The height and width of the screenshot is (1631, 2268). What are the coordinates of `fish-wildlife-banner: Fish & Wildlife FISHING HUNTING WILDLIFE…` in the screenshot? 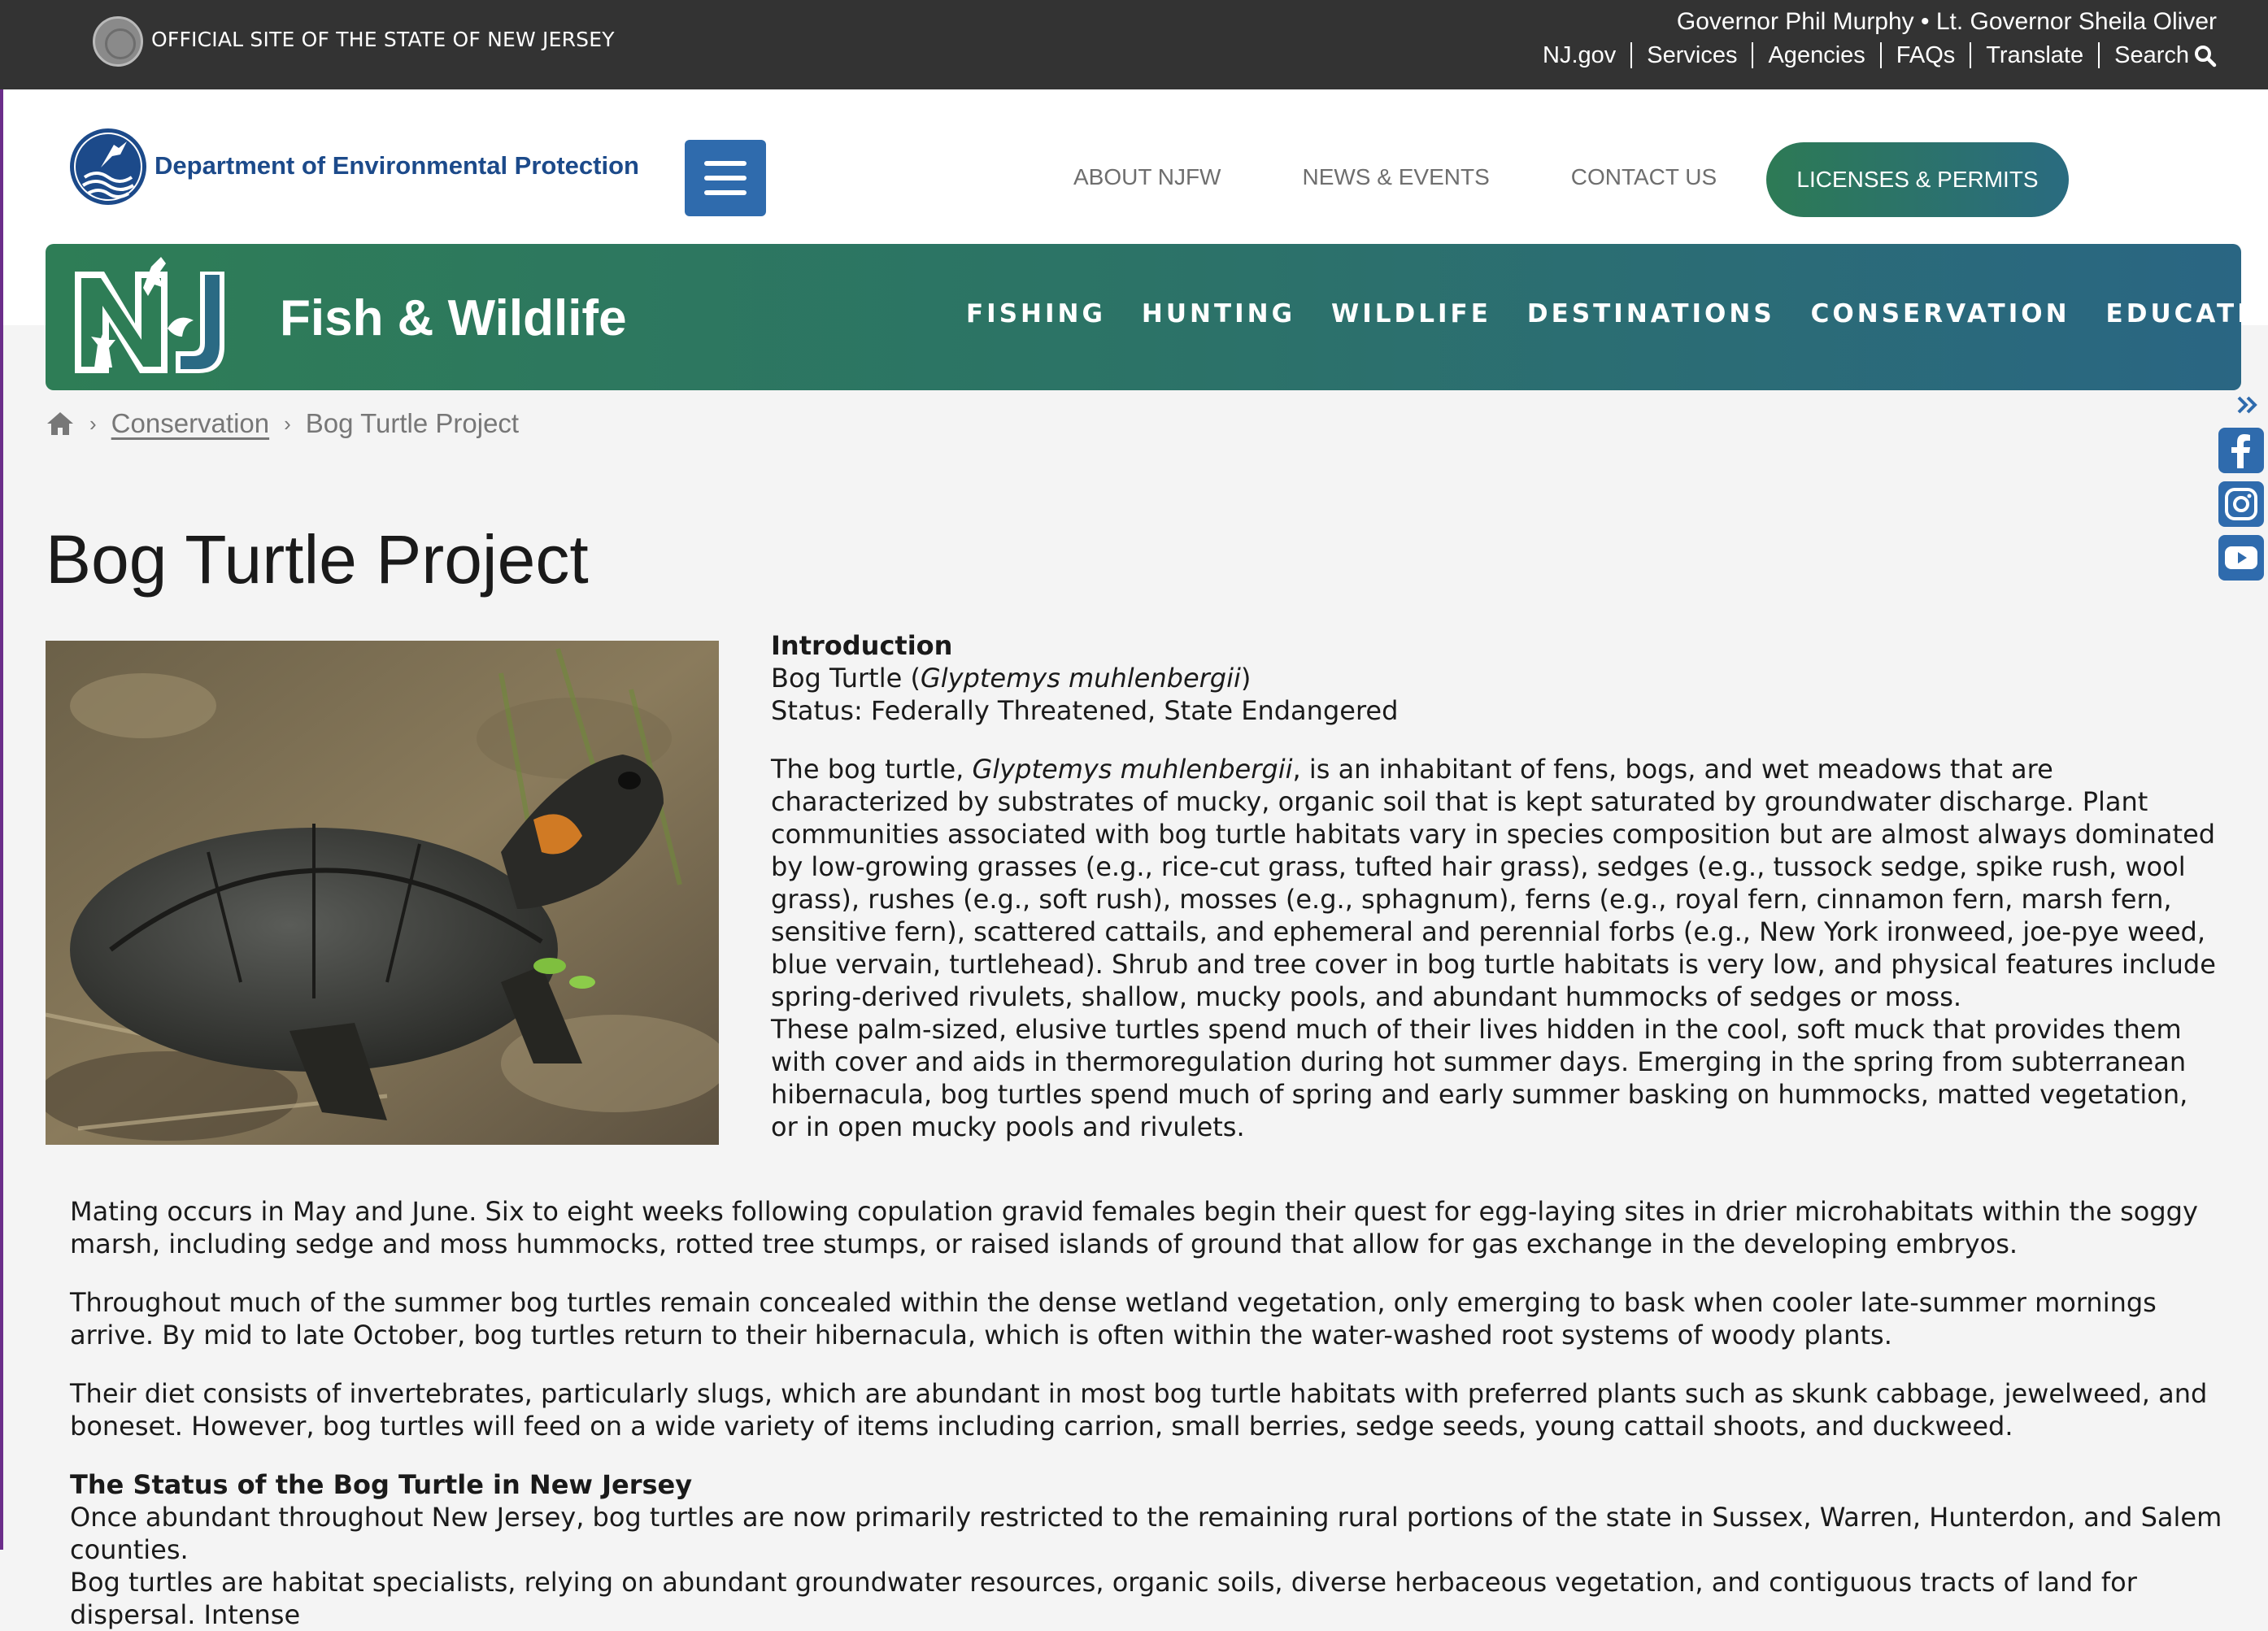 It's located at (1157, 317).